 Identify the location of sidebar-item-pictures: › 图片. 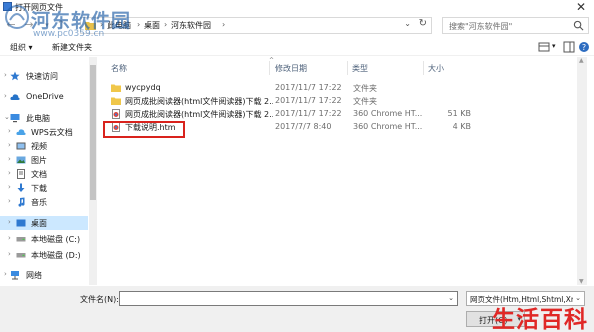
(44, 160).